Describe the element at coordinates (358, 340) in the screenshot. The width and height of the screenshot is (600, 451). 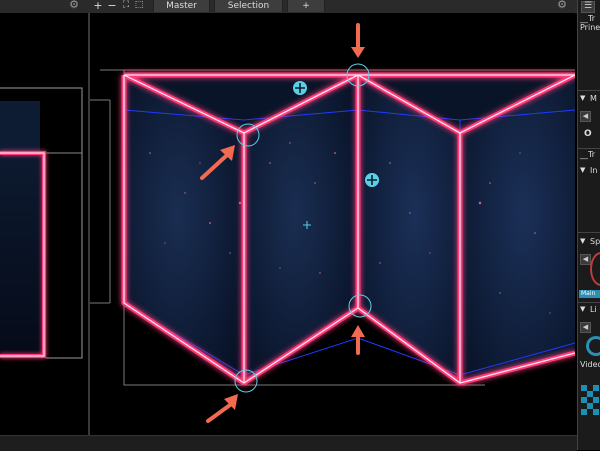
I see `annotation-arrow-up-inner` at that location.